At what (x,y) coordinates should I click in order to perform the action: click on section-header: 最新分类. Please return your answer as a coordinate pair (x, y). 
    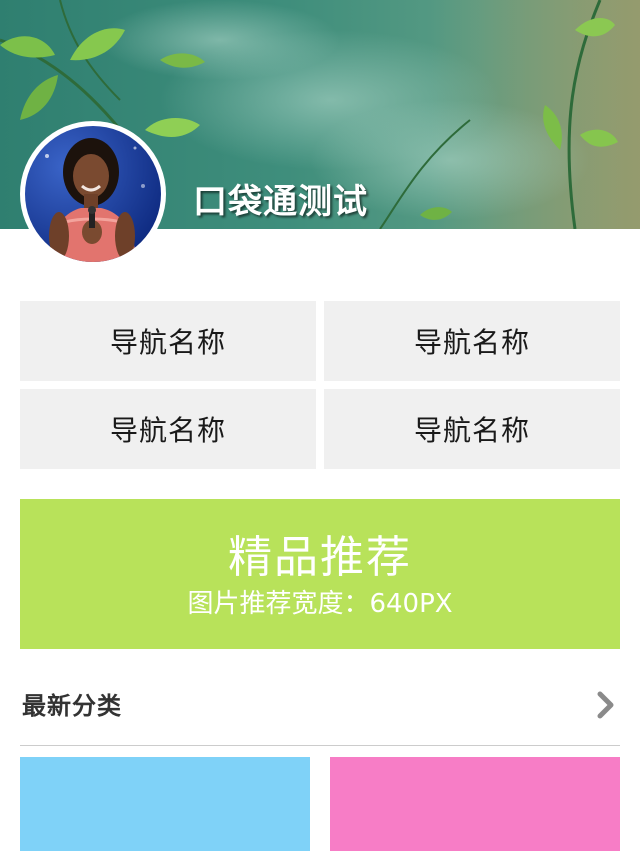
    Looking at the image, I should click on (320, 706).